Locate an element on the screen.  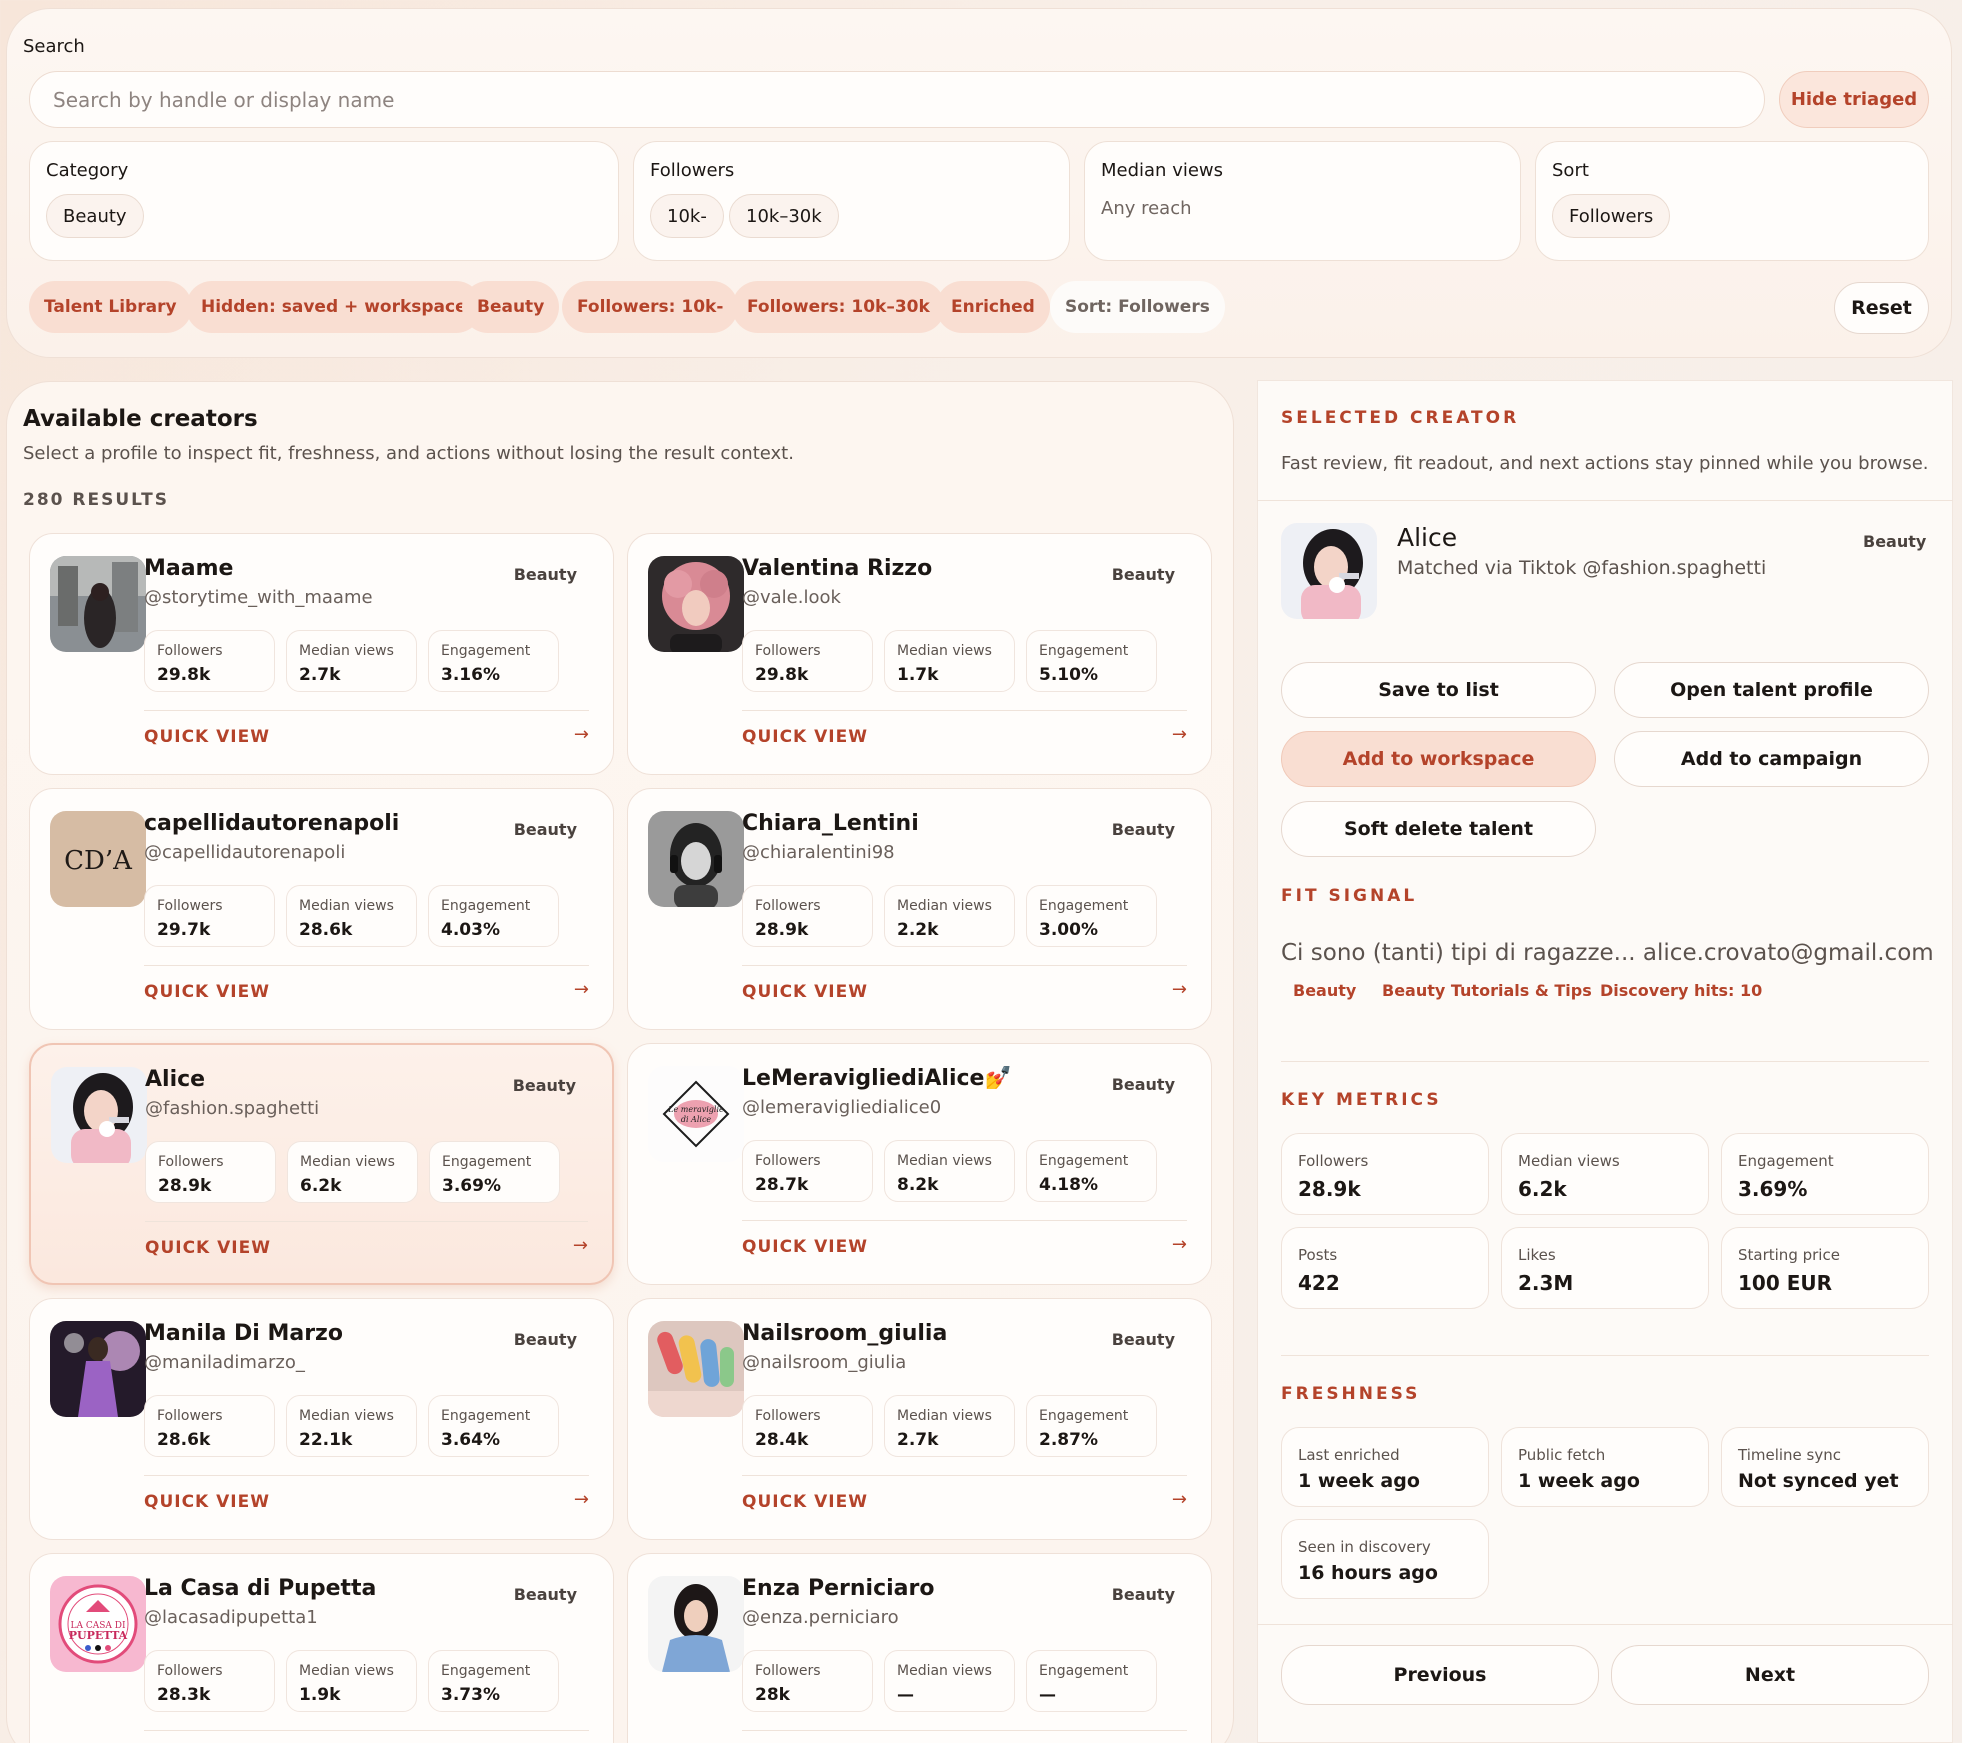
save-to-list-button: Save to list is located at coordinates (1438, 690).